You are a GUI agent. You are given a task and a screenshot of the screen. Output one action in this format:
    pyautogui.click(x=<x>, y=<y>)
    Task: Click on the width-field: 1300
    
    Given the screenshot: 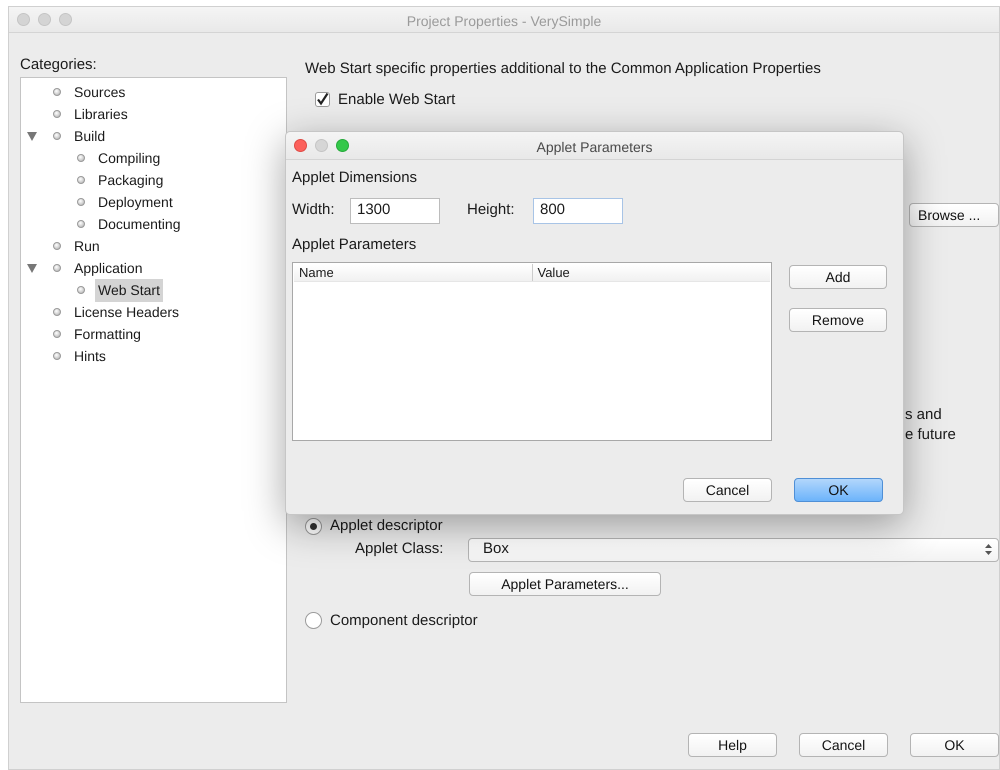 What is the action you would take?
    pyautogui.click(x=395, y=211)
    